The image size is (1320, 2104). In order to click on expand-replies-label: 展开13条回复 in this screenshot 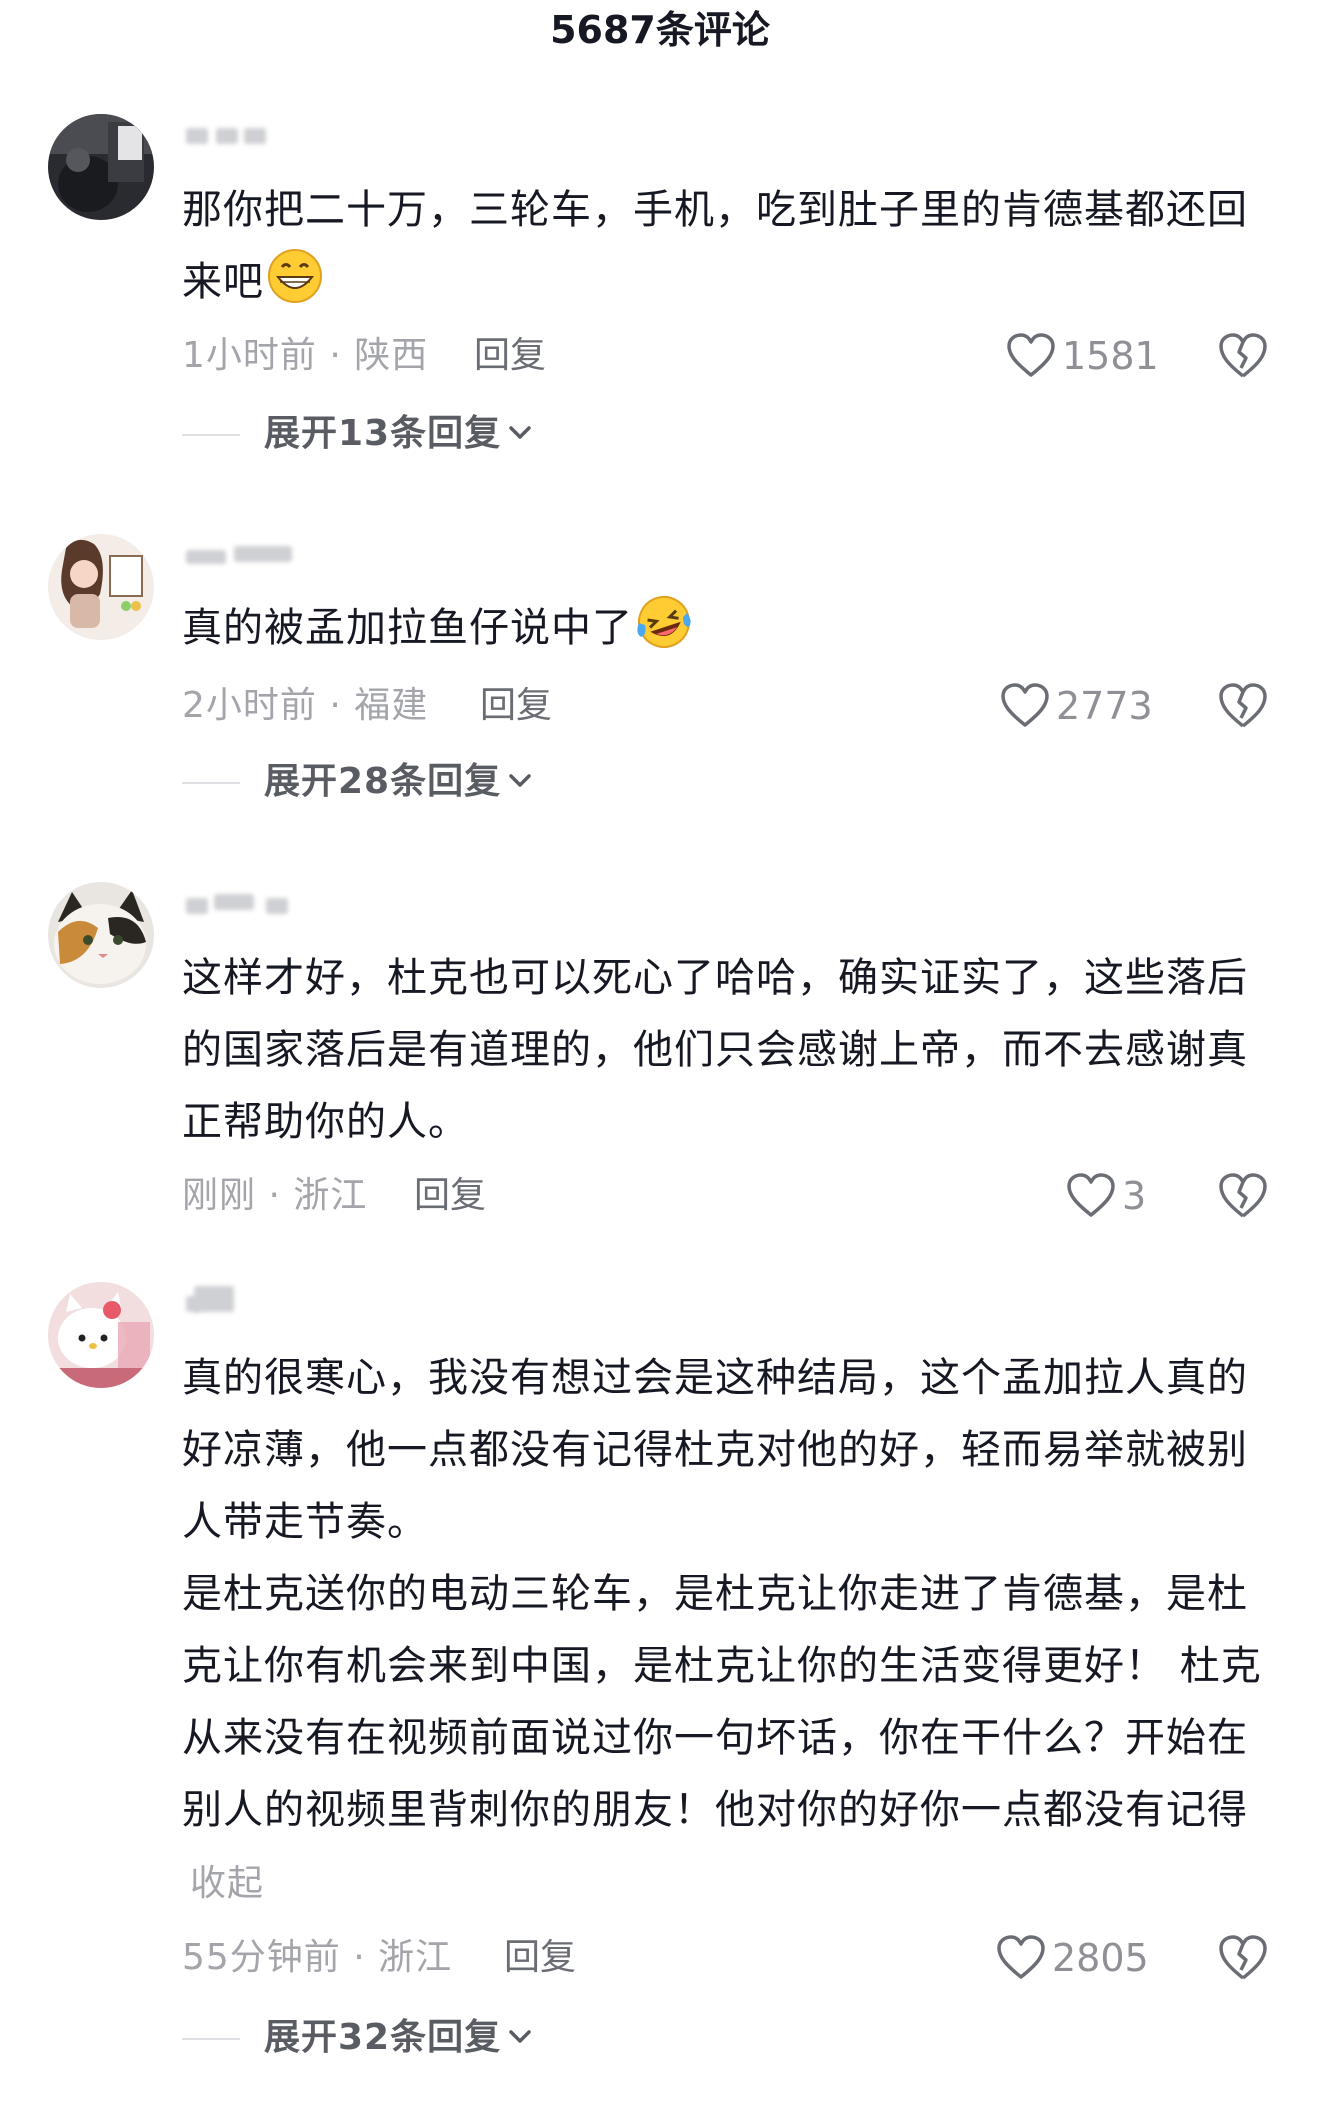, I will do `click(398, 434)`.